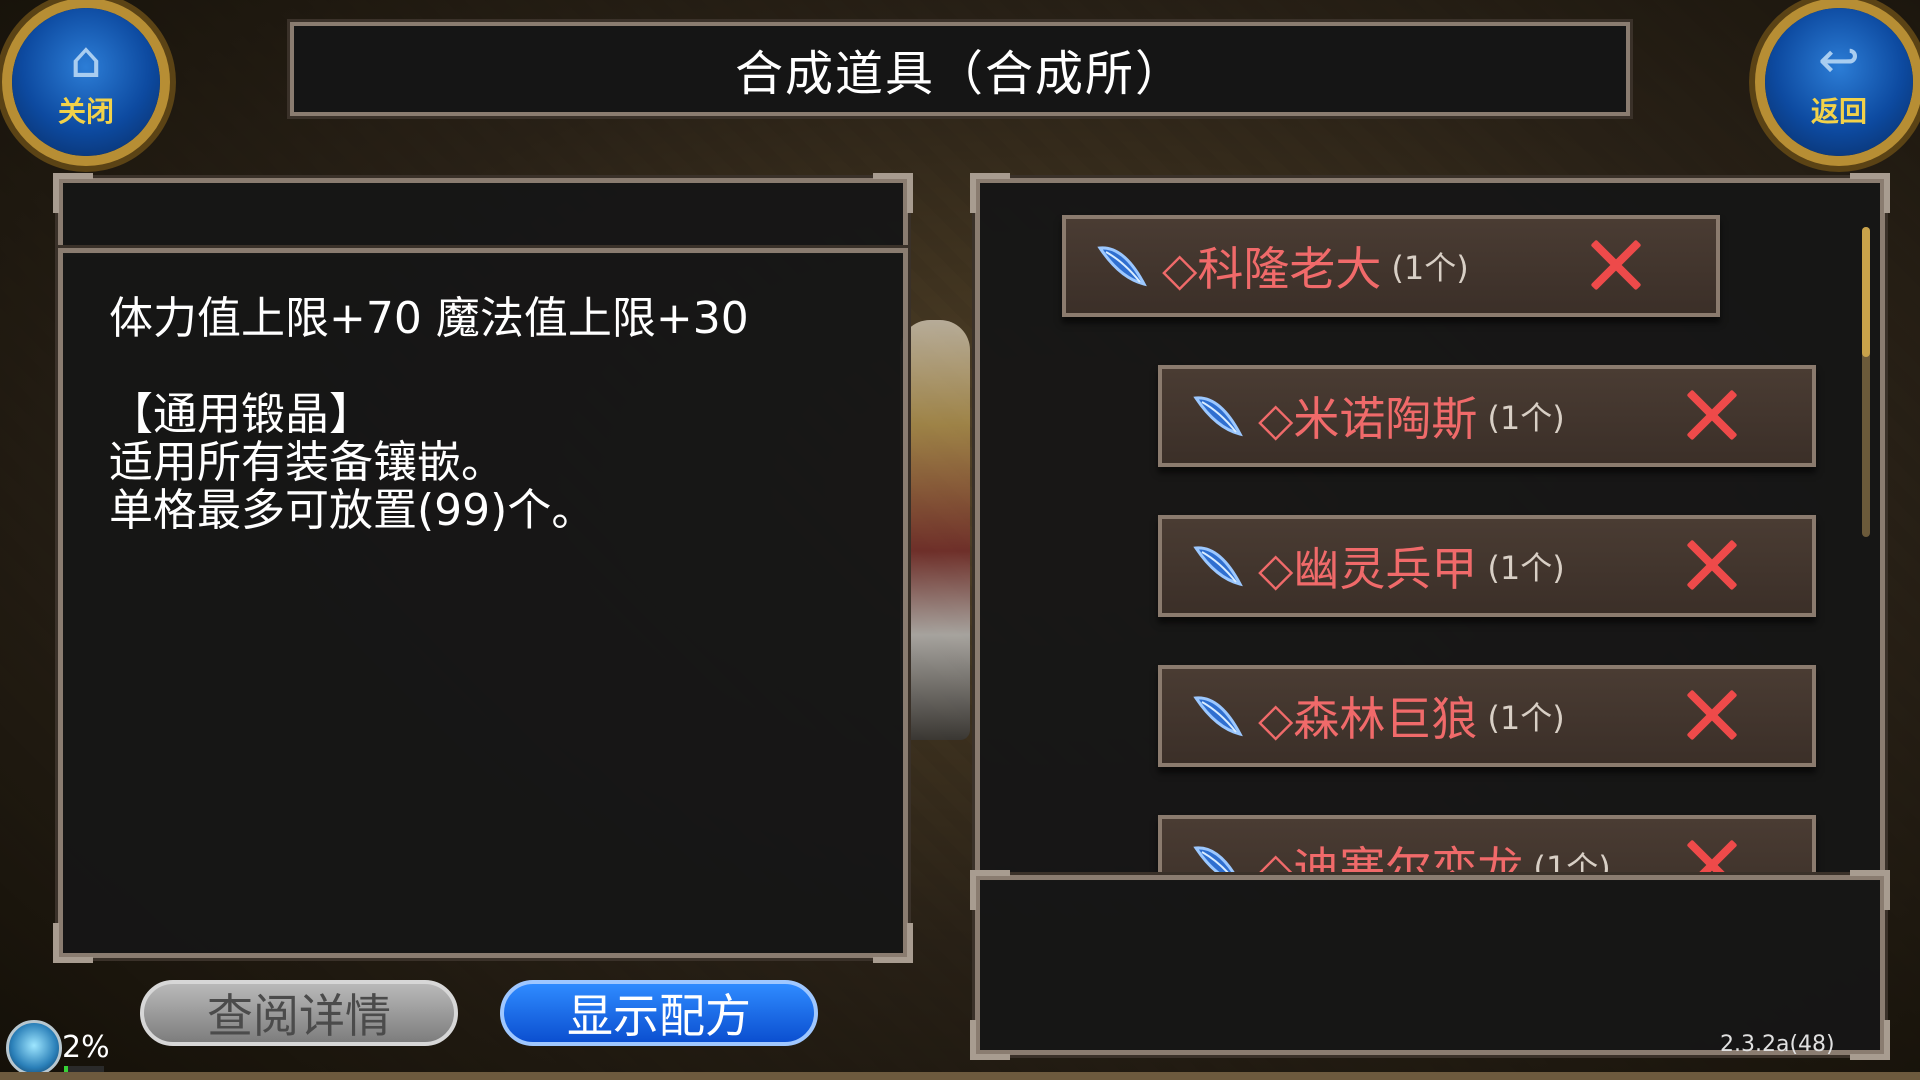  What do you see at coordinates (34, 1048) in the screenshot?
I see `loading-orb-icon` at bounding box center [34, 1048].